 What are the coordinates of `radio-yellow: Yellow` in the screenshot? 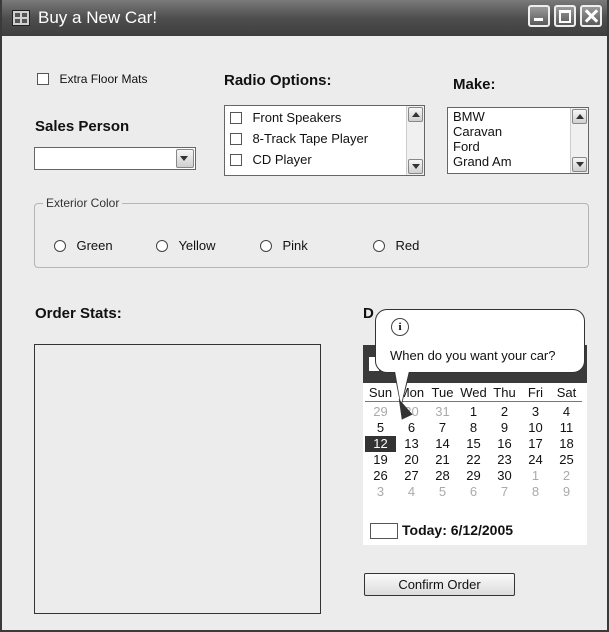 It's located at (186, 246).